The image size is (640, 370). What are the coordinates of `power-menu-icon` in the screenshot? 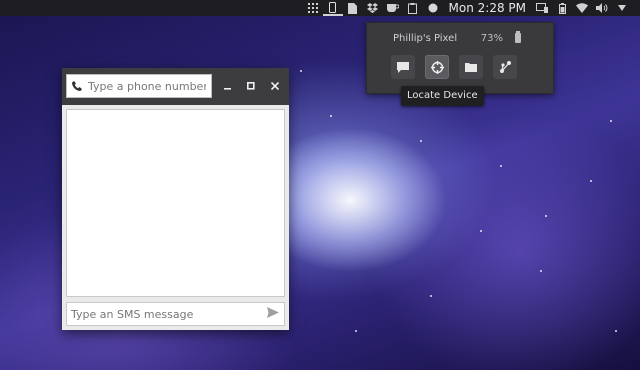 It's located at (622, 8).